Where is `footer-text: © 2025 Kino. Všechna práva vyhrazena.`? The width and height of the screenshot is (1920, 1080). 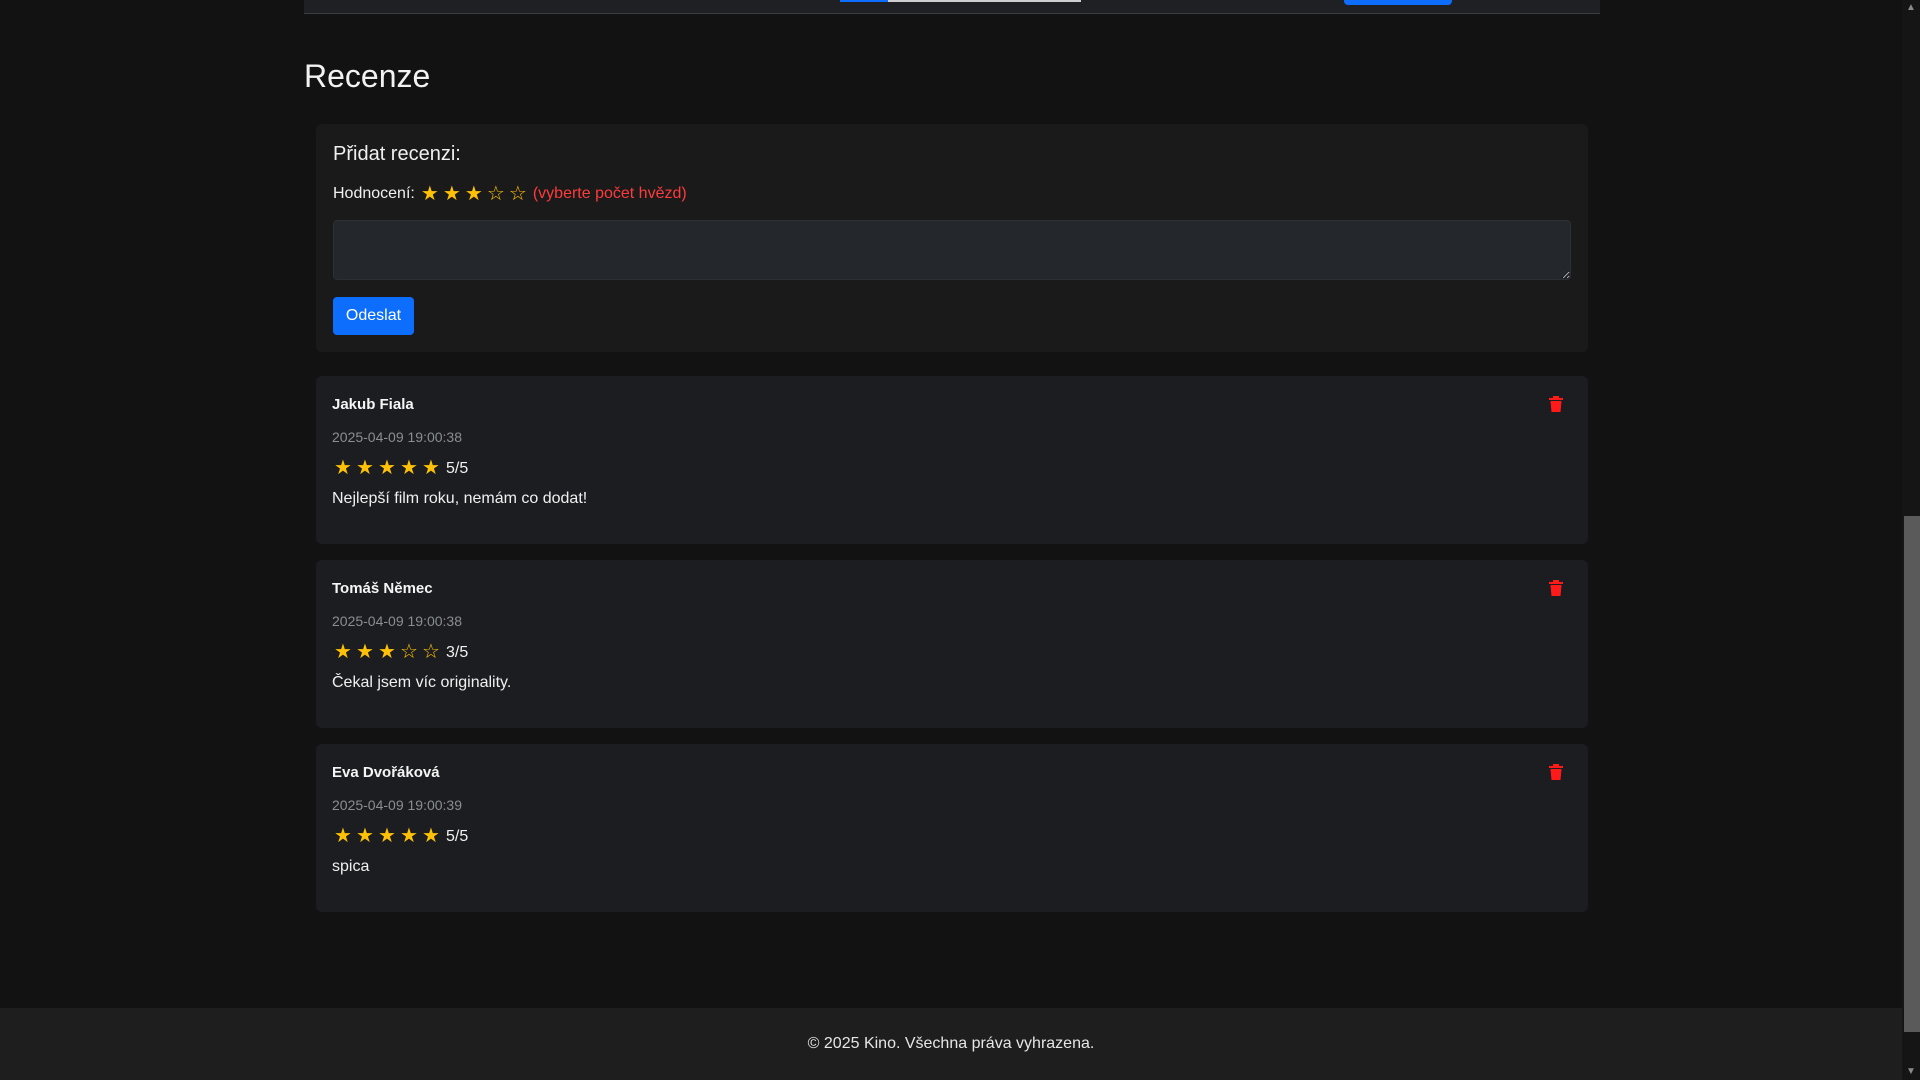 footer-text: © 2025 Kino. Všechna práva vyhrazena. is located at coordinates (951, 1043).